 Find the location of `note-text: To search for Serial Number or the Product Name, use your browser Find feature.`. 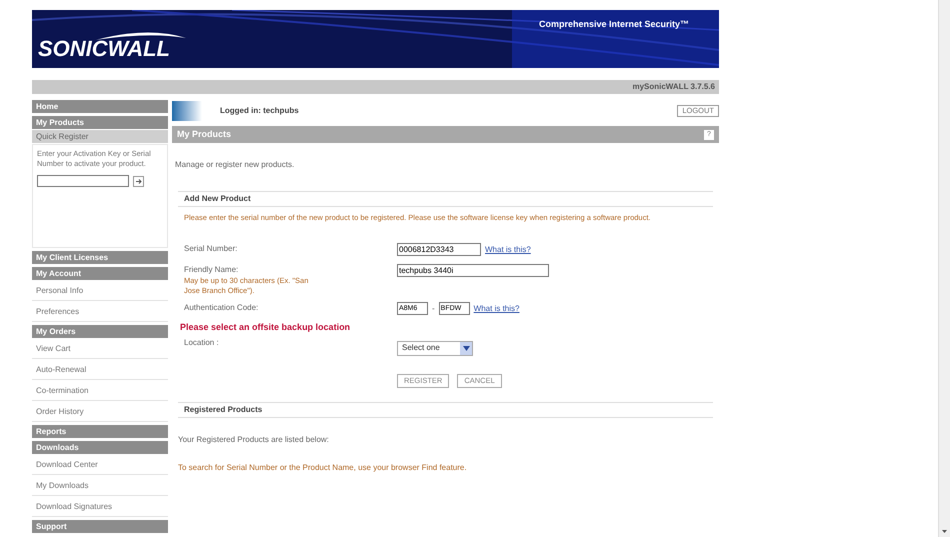

note-text: To search for Serial Number or the Product Name, use your browser Find feature. is located at coordinates (323, 468).